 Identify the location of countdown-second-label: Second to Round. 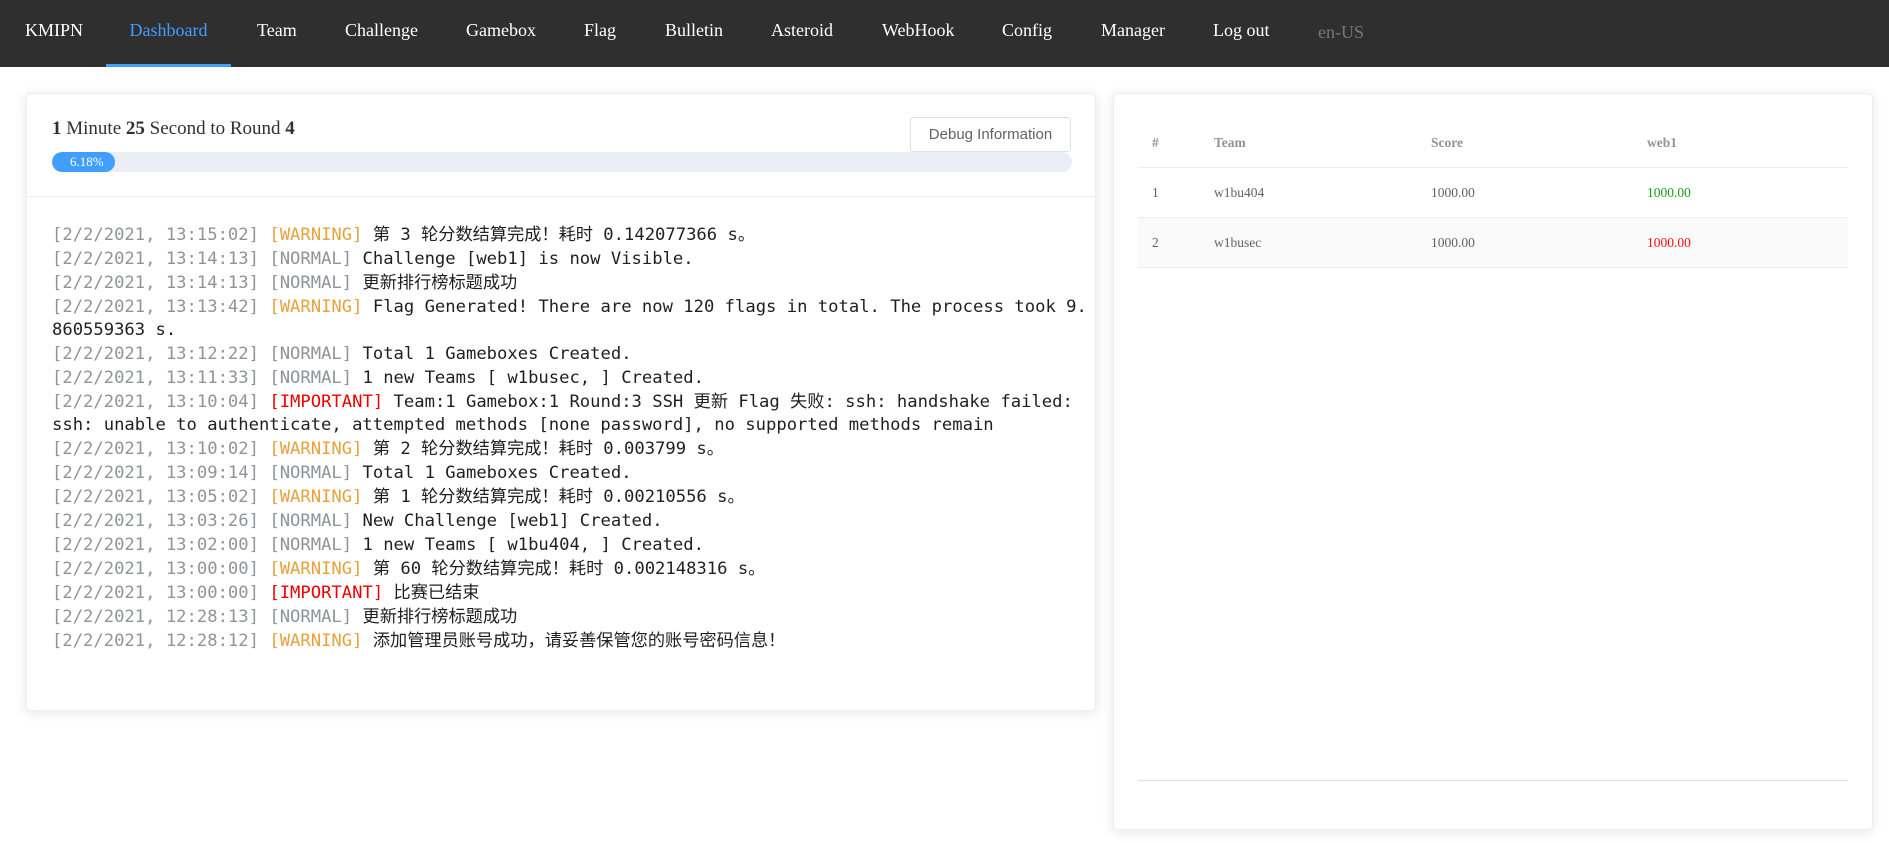
(215, 128).